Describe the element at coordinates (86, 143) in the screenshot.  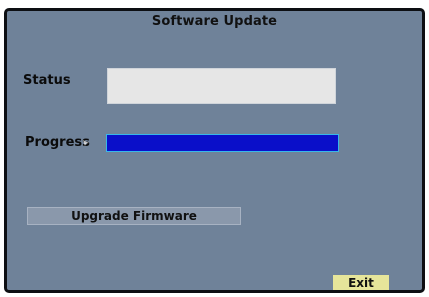
I see `mouse-cursor-icon` at that location.